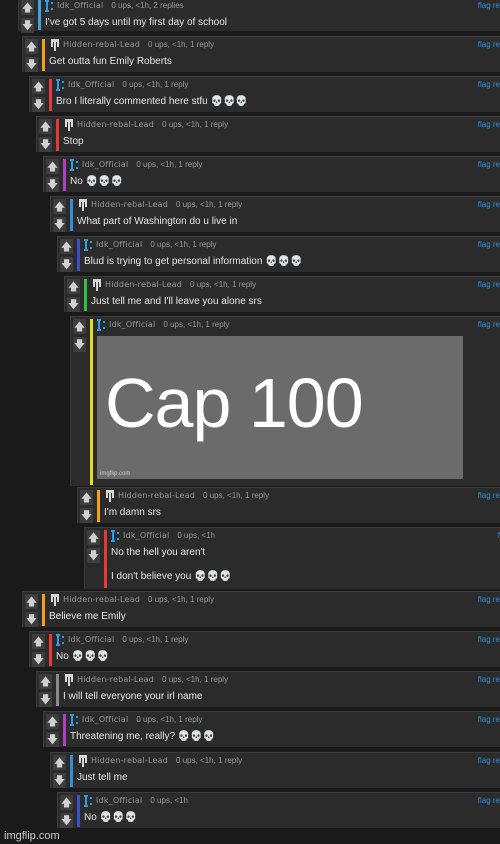 The height and width of the screenshot is (844, 500). I want to click on comment-text: Threatening me, really? 💀💀💀, so click(143, 736).